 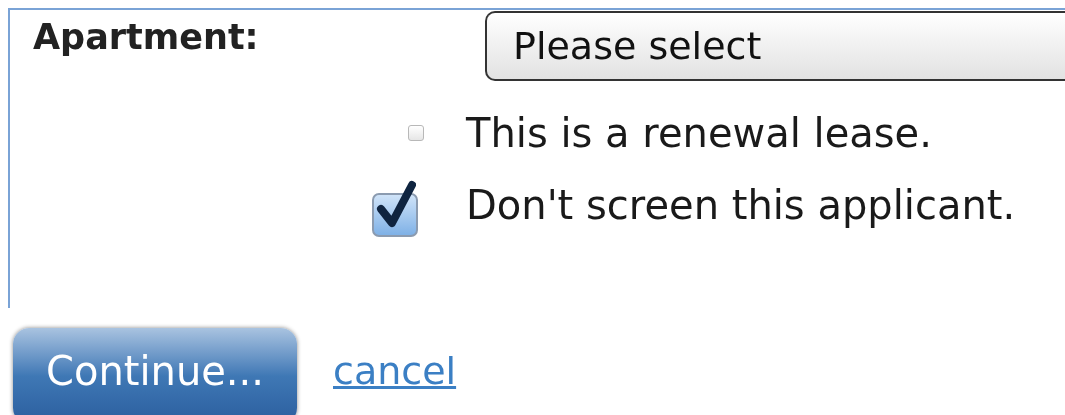 I want to click on select-field: Please select, so click(x=775, y=46).